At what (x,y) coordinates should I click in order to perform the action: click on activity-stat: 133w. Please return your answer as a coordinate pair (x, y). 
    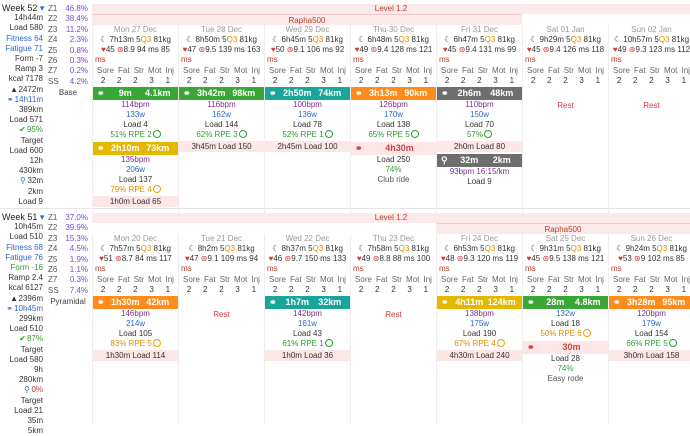
    Looking at the image, I should click on (135, 114).